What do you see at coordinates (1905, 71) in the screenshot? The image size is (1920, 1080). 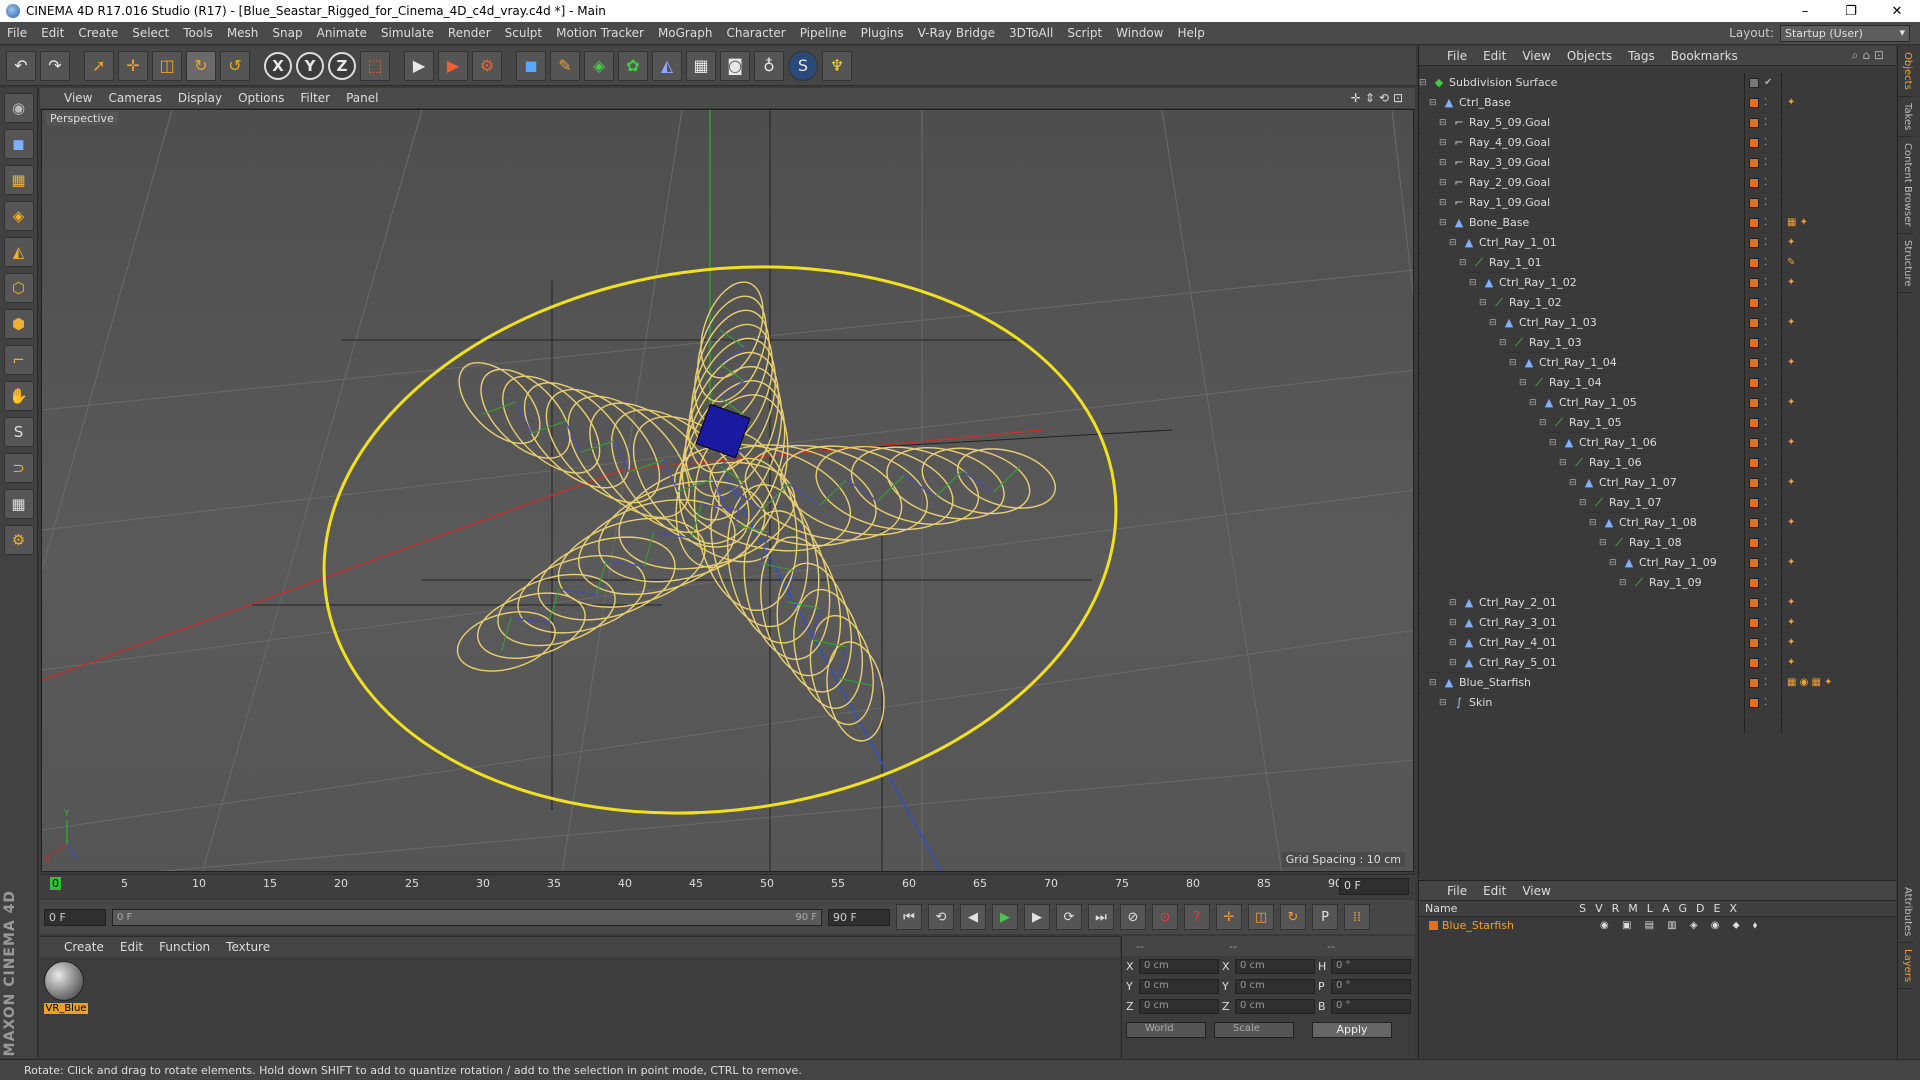 I see `tab-objects: Objects` at bounding box center [1905, 71].